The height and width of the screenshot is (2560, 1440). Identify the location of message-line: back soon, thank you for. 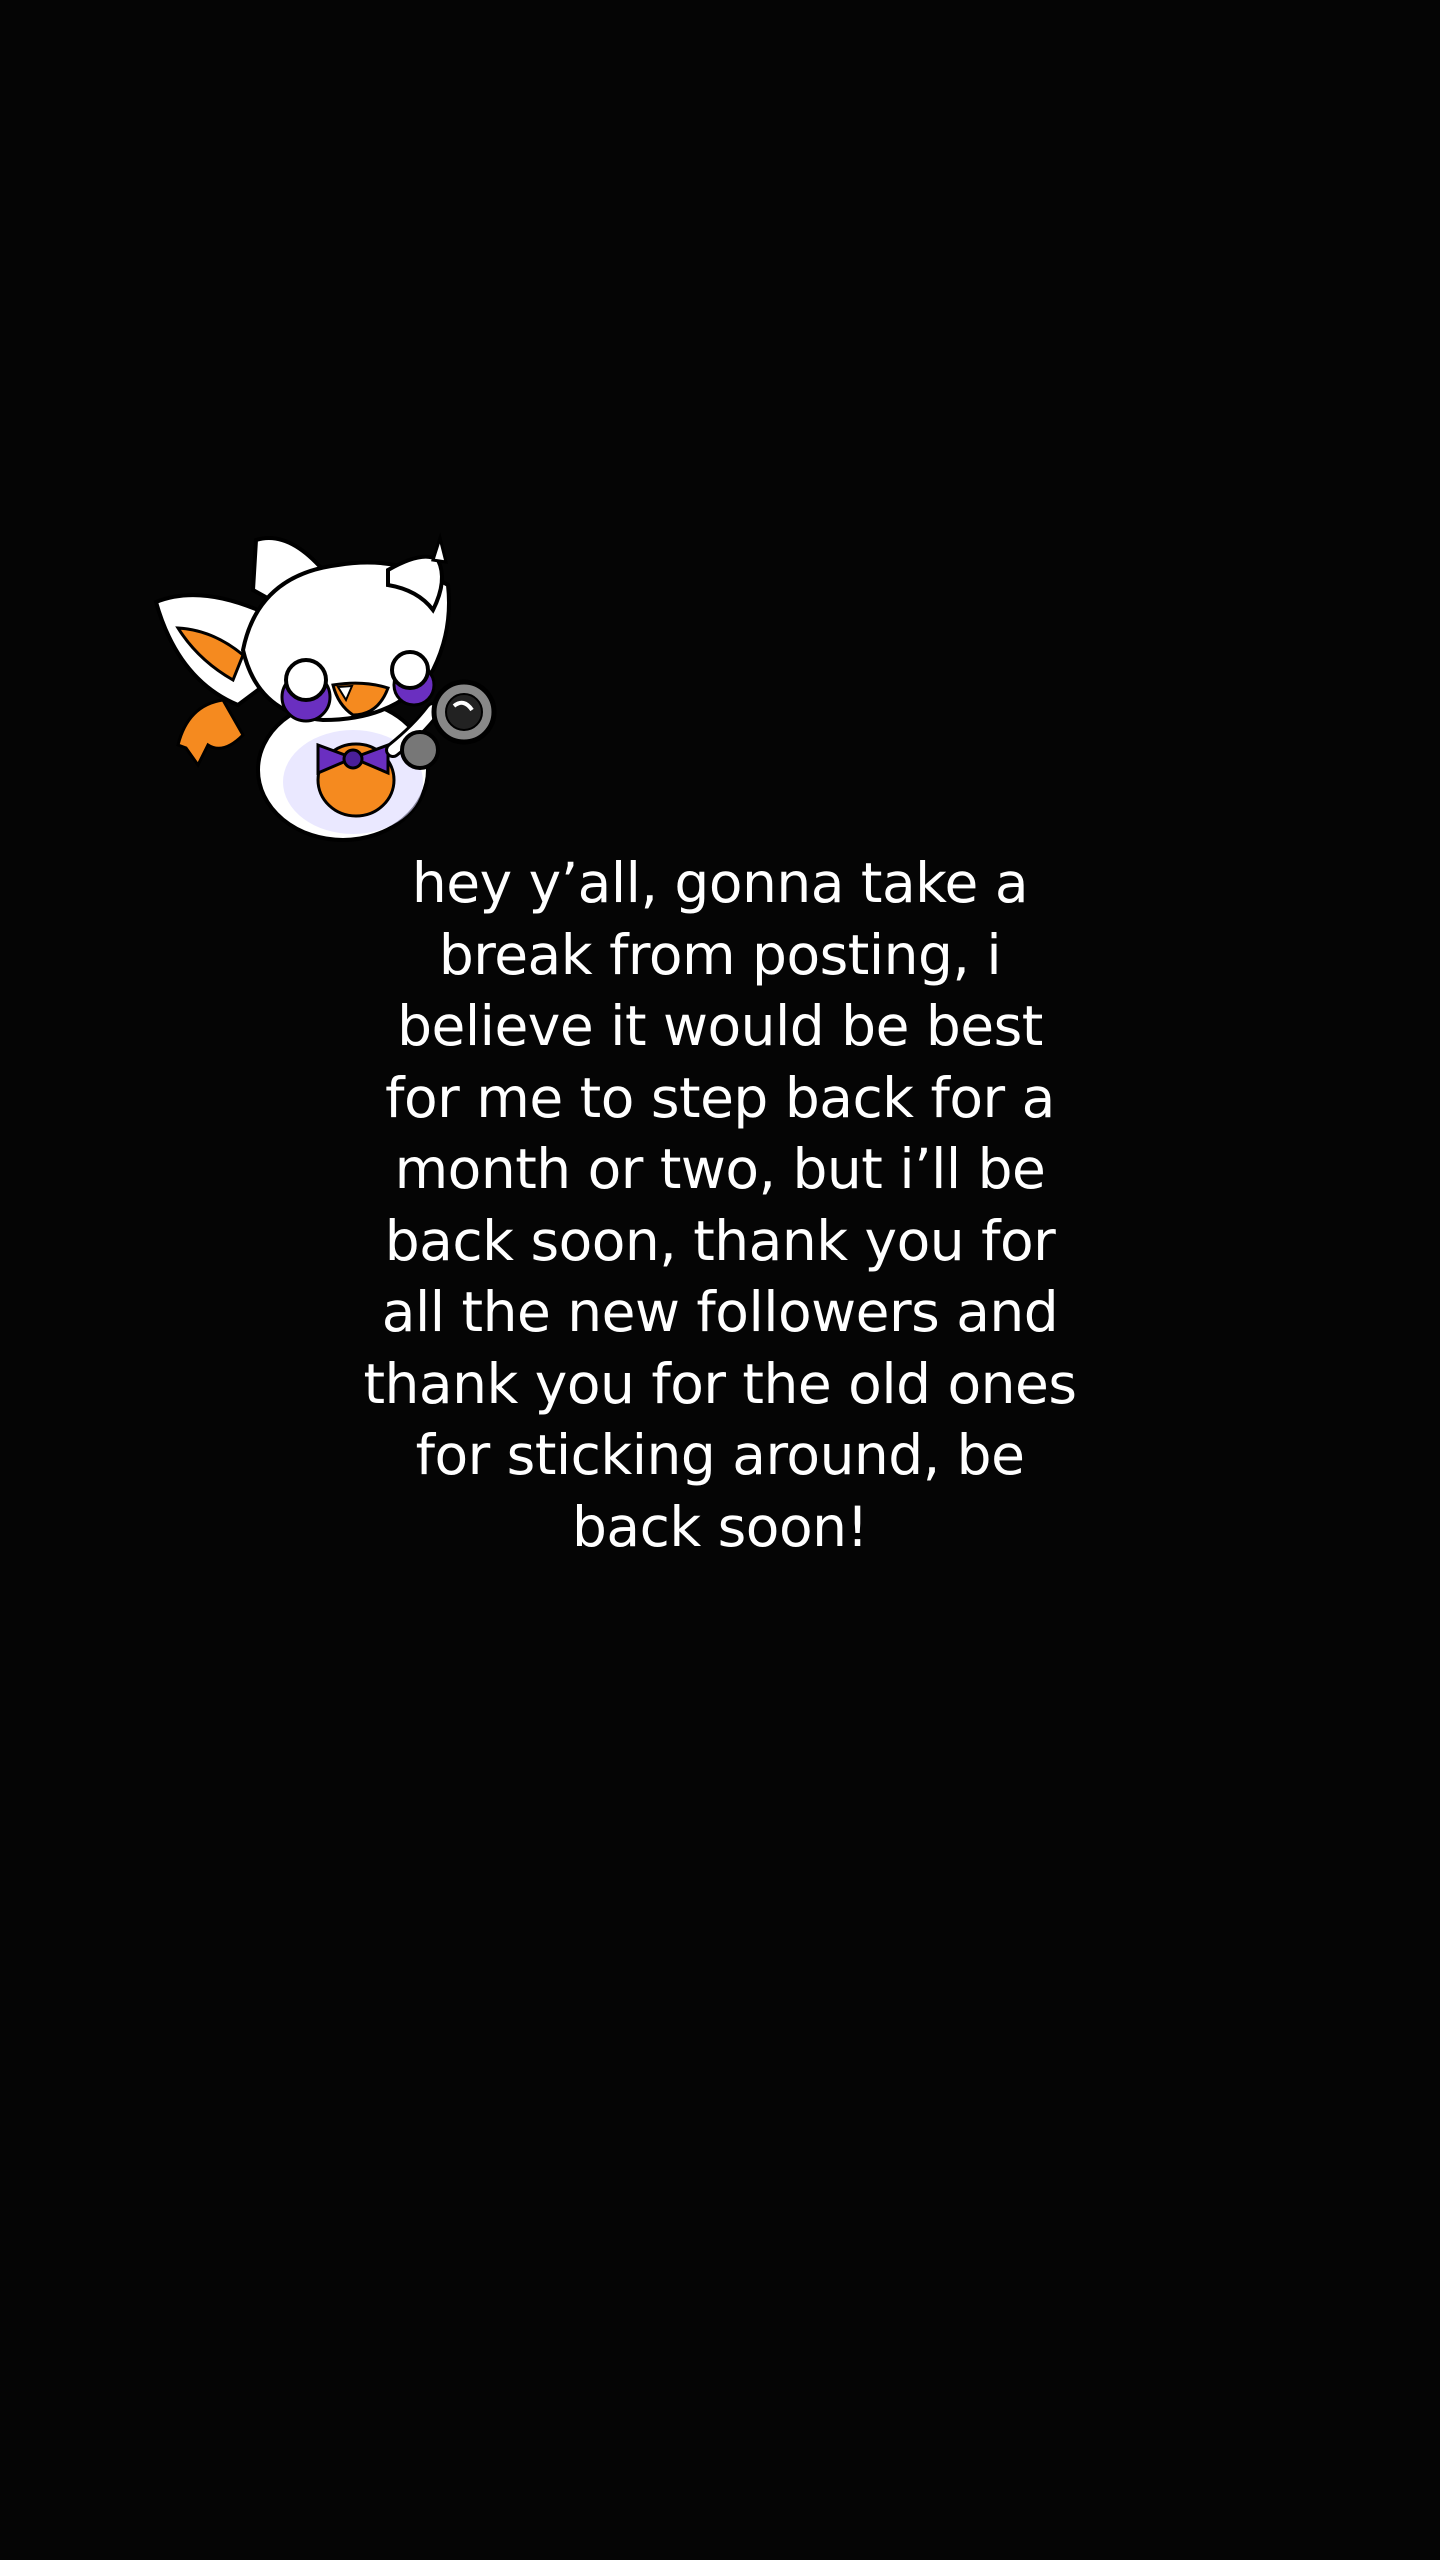
(720, 1240).